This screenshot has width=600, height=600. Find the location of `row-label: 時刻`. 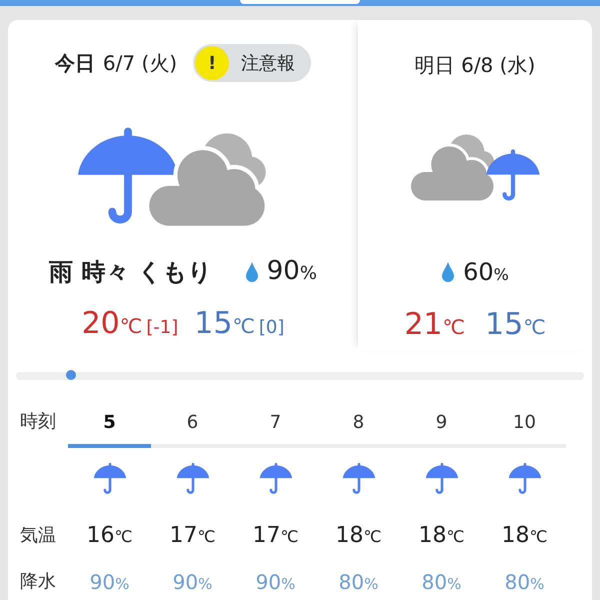

row-label: 時刻 is located at coordinates (38, 422).